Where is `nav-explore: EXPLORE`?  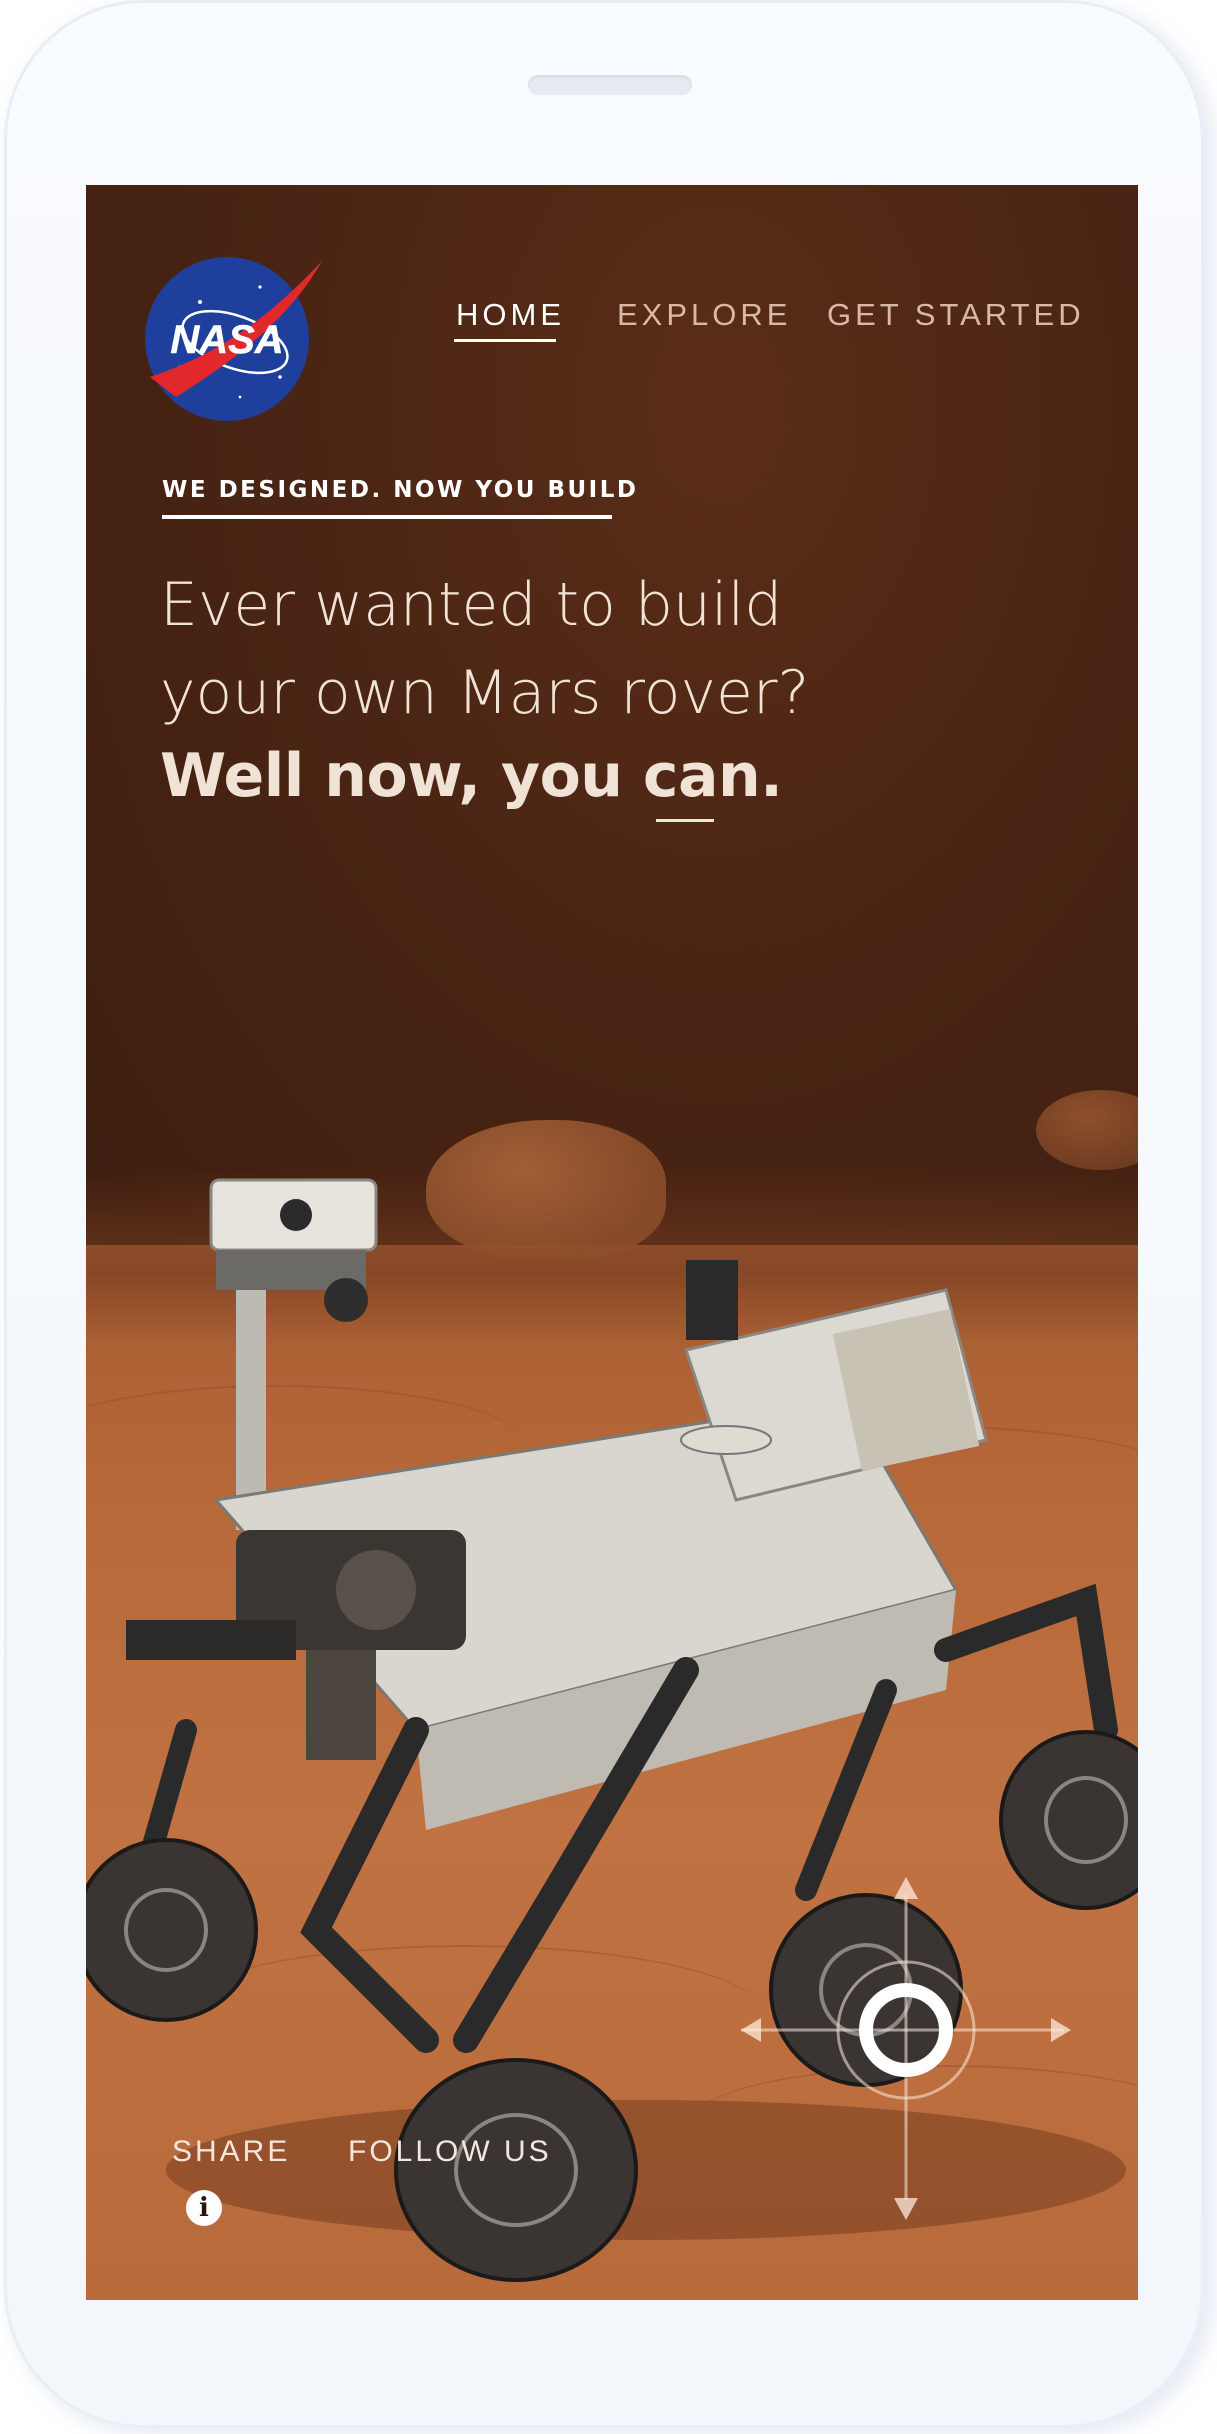 nav-explore: EXPLORE is located at coordinates (704, 315).